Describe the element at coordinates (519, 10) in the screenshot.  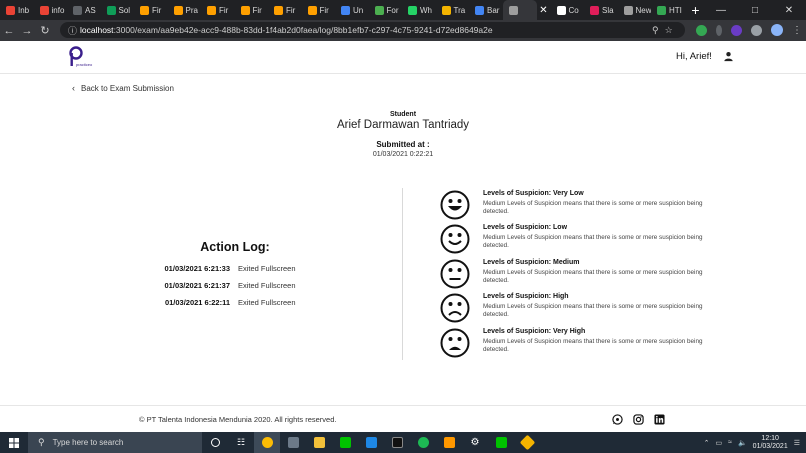
I see `browser-tab` at that location.